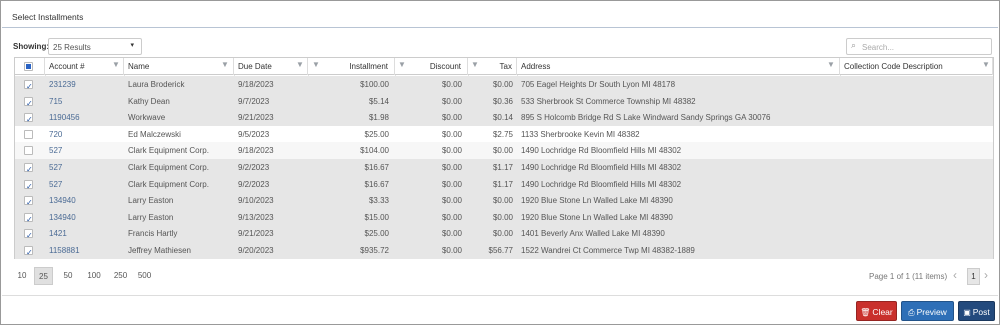 The width and height of the screenshot is (1000, 325). What do you see at coordinates (256, 217) in the screenshot?
I see `cell-due-date: 9/13/2023` at bounding box center [256, 217].